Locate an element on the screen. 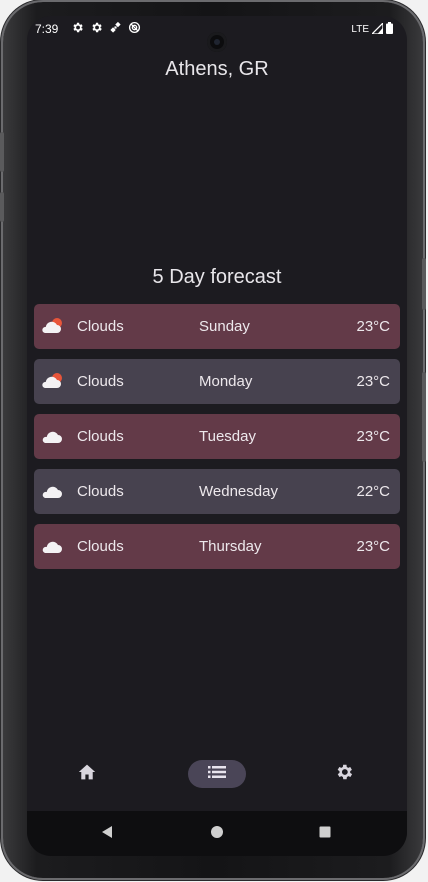  no-disturb-icon is located at coordinates (135, 28).